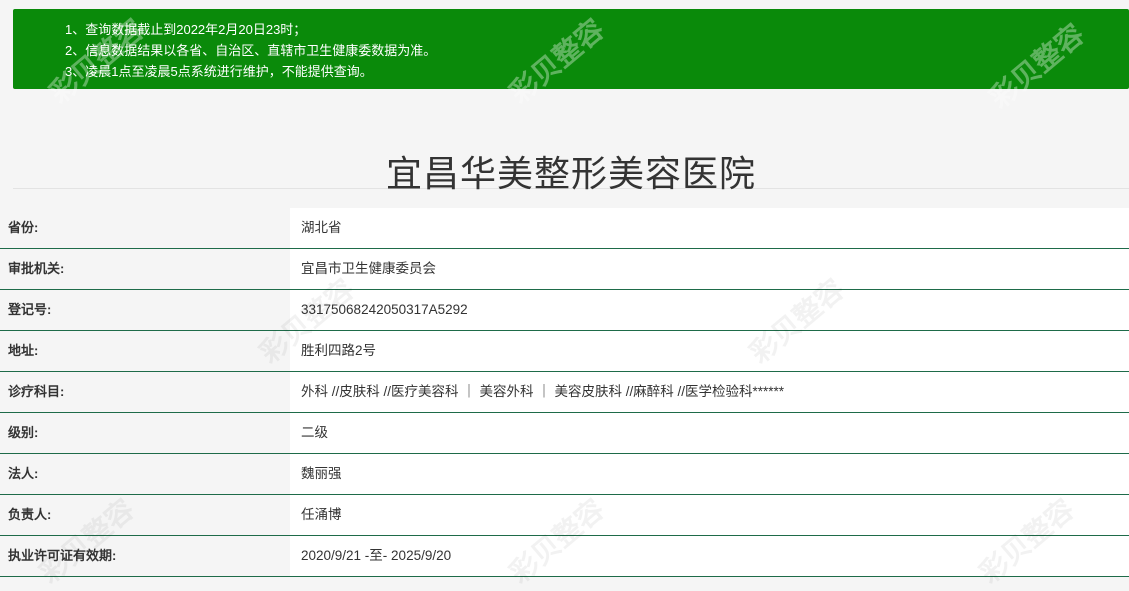 The image size is (1129, 591). What do you see at coordinates (564, 228) in the screenshot?
I see `info-row-province: 省份: 湖北省` at bounding box center [564, 228].